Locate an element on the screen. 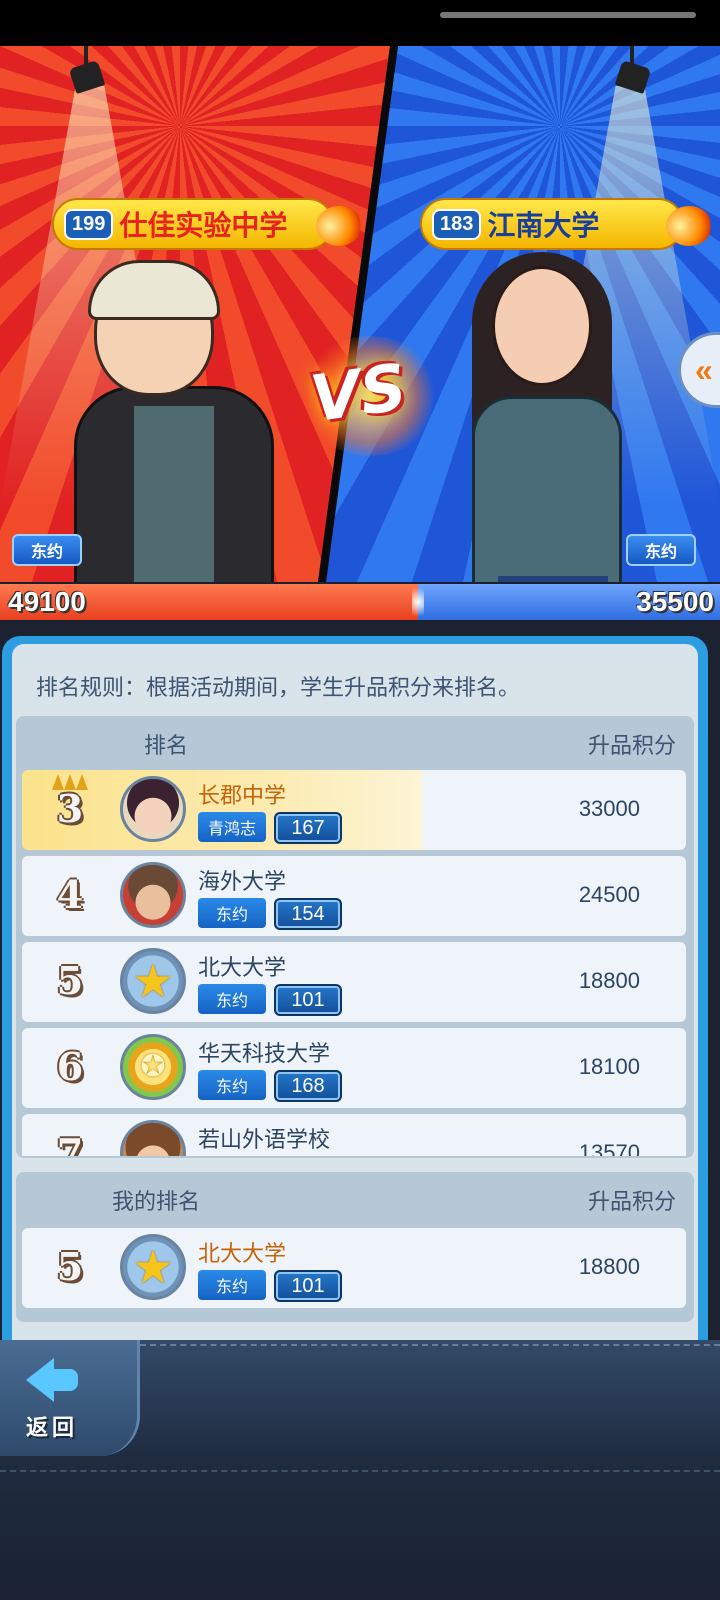  ranking-row: 6 ✪ 华天科技大学 东约 168 18100 is located at coordinates (354, 1068).